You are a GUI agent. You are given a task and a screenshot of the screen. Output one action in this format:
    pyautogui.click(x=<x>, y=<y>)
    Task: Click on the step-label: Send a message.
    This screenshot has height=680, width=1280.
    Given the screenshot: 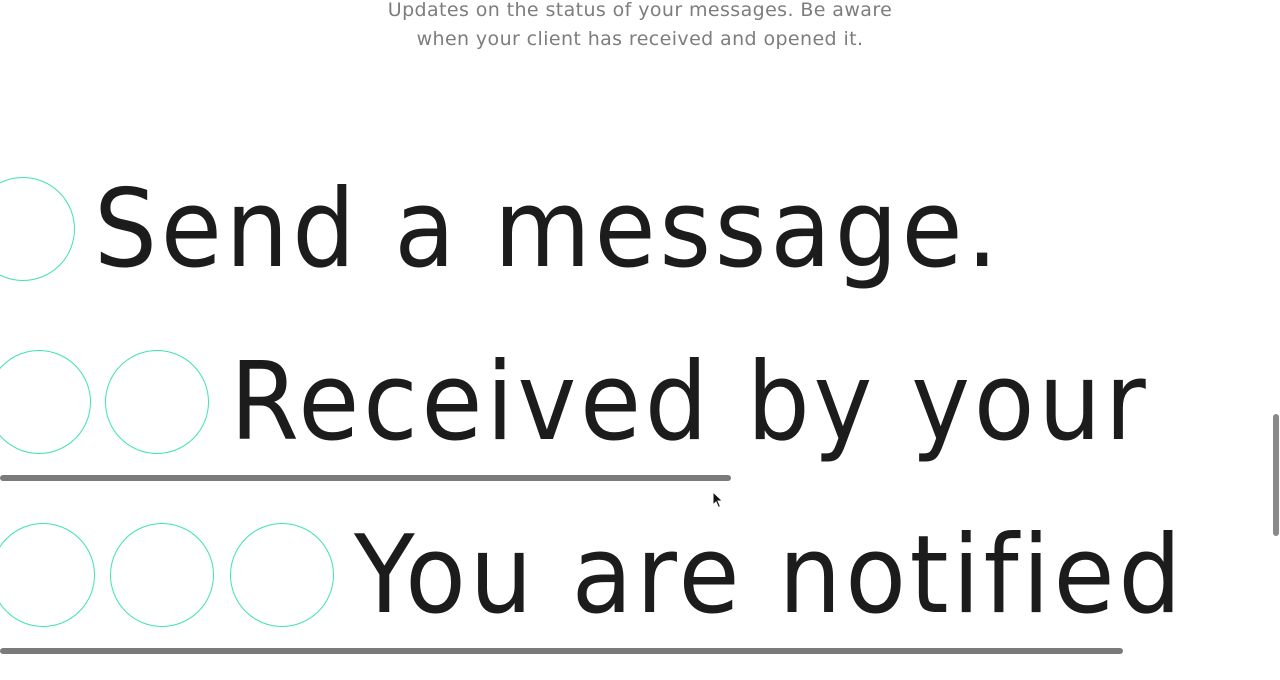 What is the action you would take?
    pyautogui.click(x=548, y=229)
    